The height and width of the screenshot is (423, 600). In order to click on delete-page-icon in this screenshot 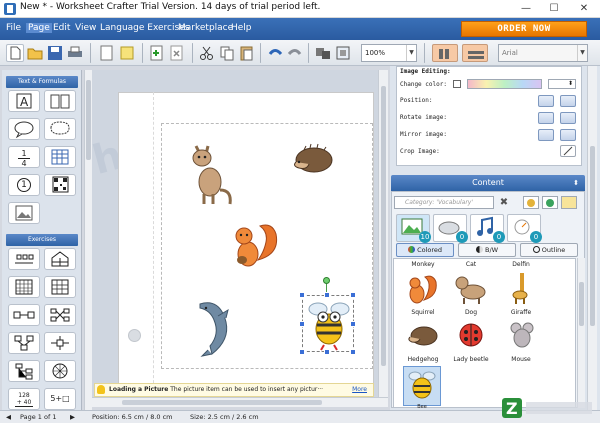, I will do `click(177, 53)`.